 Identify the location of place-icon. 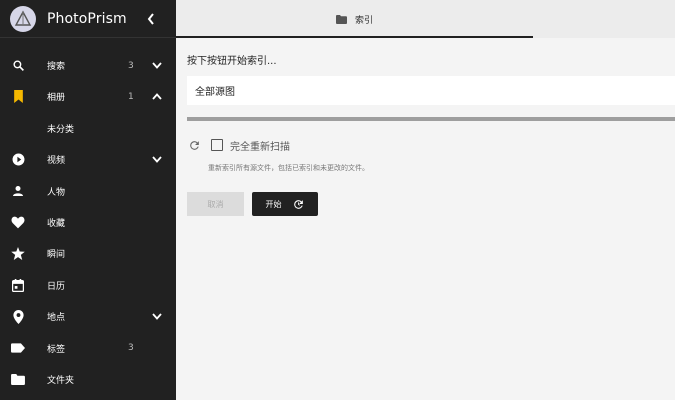
(18, 316).